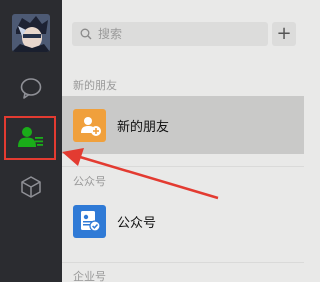 This screenshot has height=282, width=320. What do you see at coordinates (30, 138) in the screenshot?
I see `highlight-box` at bounding box center [30, 138].